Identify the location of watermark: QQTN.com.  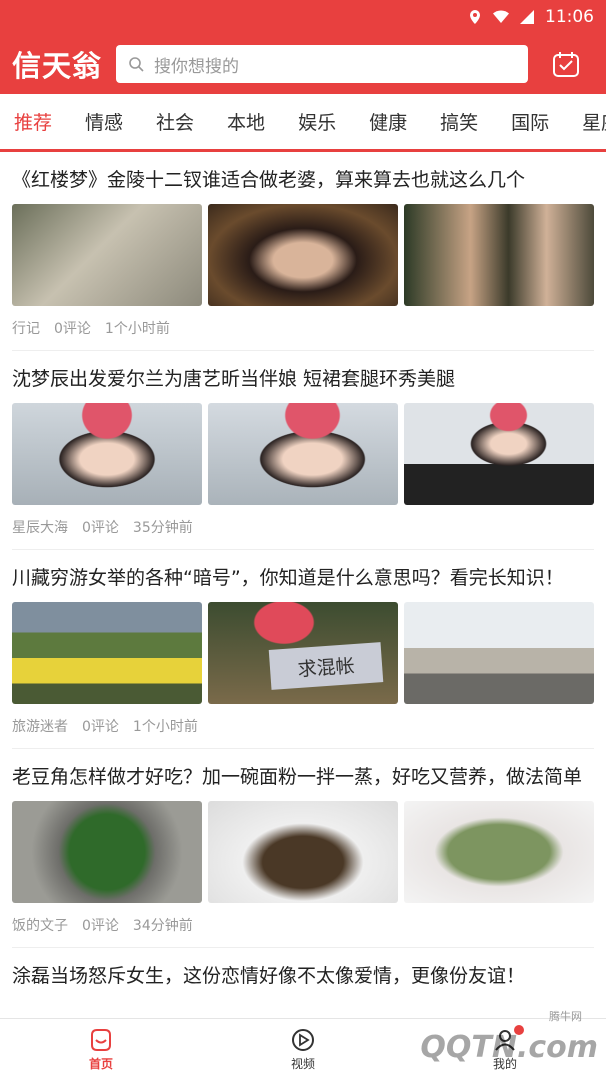
(509, 1047).